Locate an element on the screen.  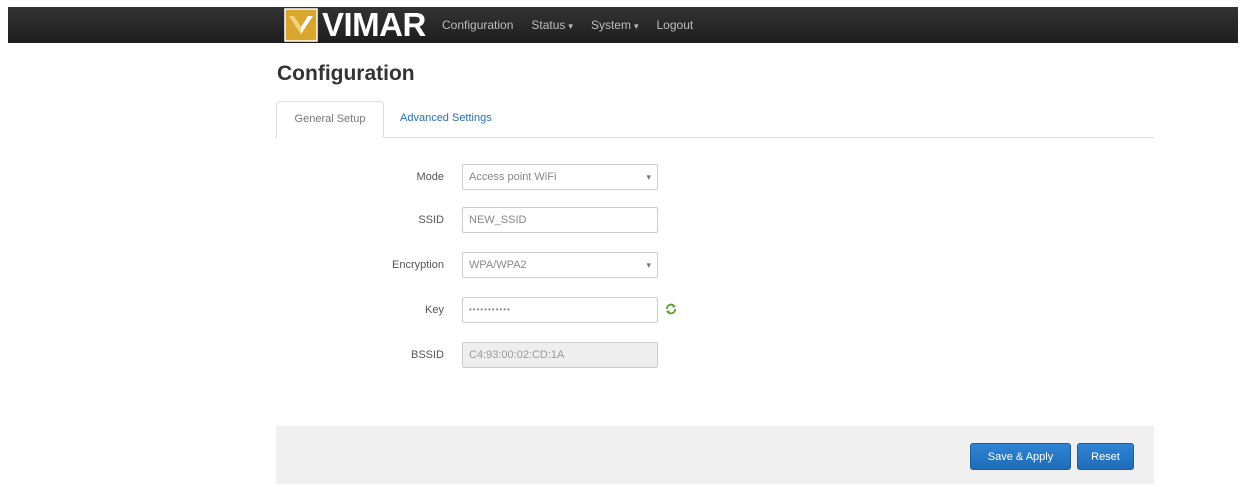
page-title: Configuration is located at coordinates (346, 73).